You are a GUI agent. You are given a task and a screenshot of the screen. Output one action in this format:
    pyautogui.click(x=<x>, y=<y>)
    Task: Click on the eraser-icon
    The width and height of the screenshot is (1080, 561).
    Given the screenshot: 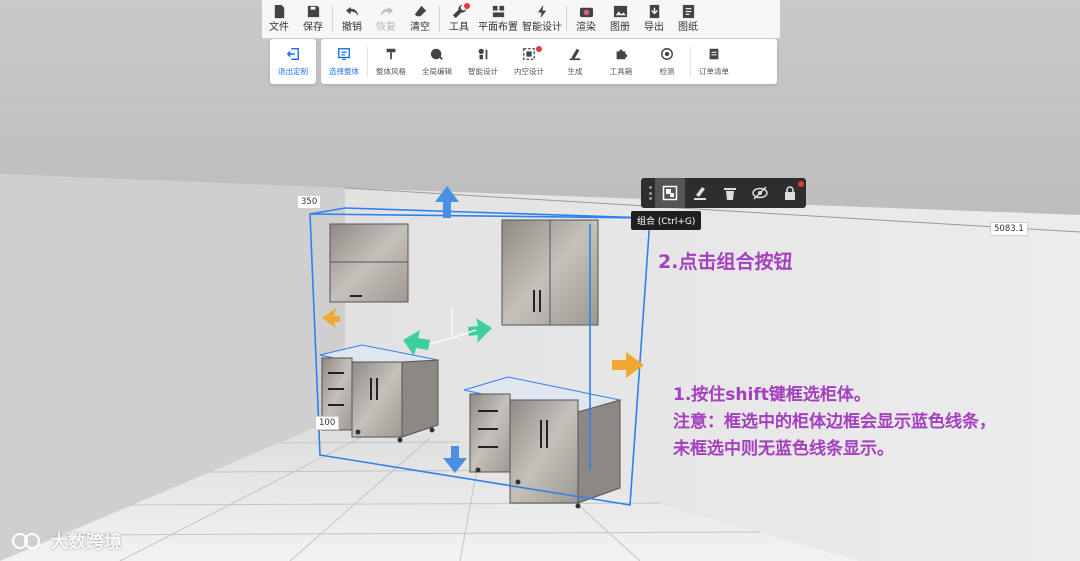 What is the action you would take?
    pyautogui.click(x=420, y=11)
    